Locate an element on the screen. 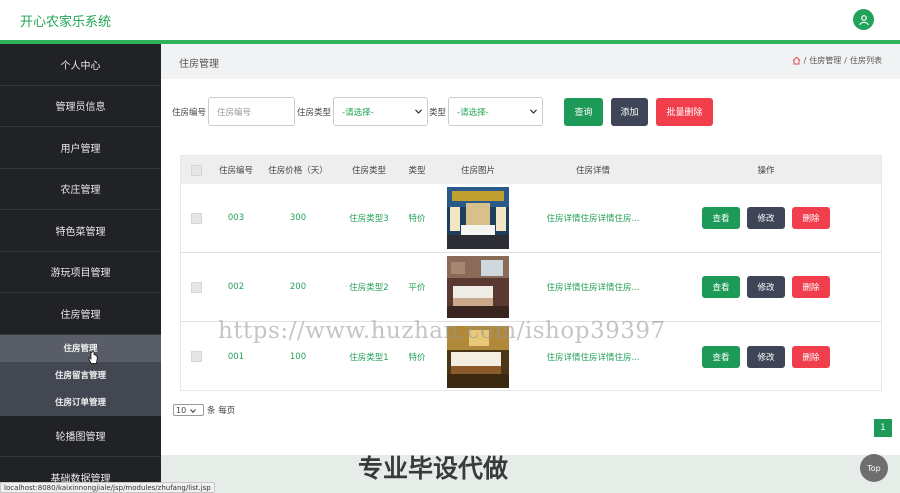  sidebar-item-carousel: 轮播图管理 is located at coordinates (80, 436).